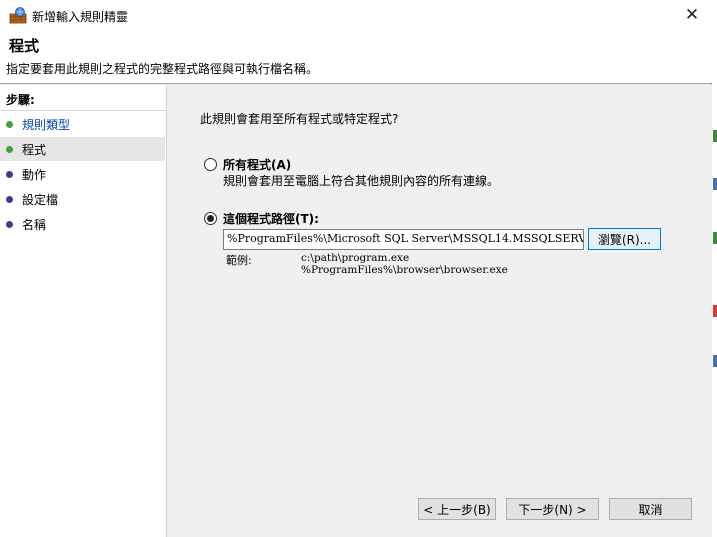  Describe the element at coordinates (24, 46) in the screenshot. I see `page-title: 程式` at that location.